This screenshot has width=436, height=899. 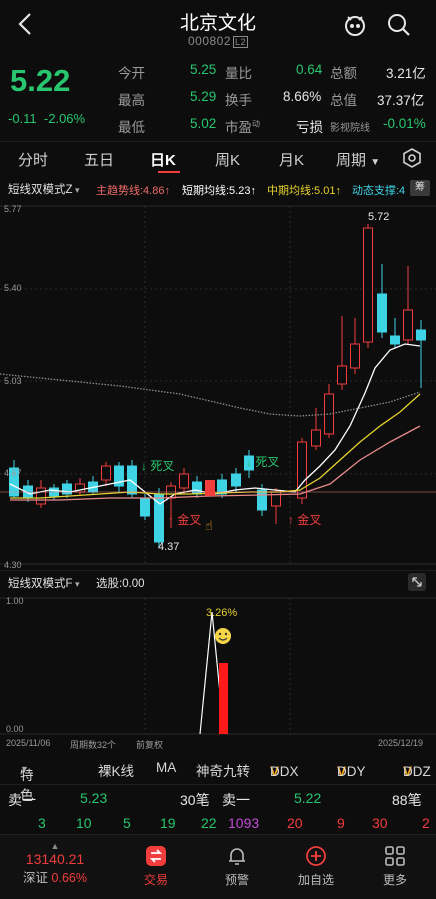 What do you see at coordinates (99, 159) in the screenshot?
I see `tab-five-day: 五日` at bounding box center [99, 159].